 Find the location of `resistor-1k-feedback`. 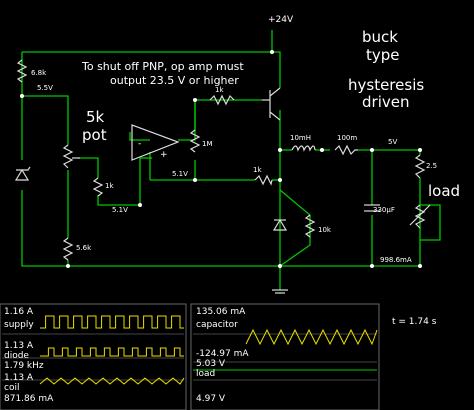

resistor-1k-feedback is located at coordinates (263, 180).